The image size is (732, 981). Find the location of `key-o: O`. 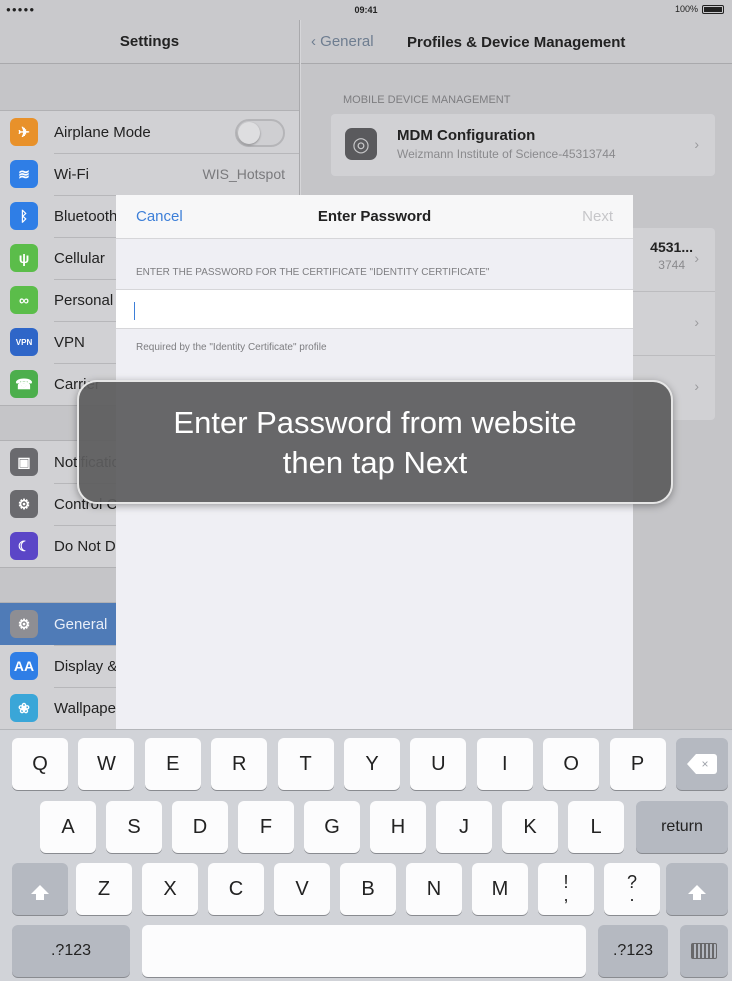

key-o: O is located at coordinates (571, 764).